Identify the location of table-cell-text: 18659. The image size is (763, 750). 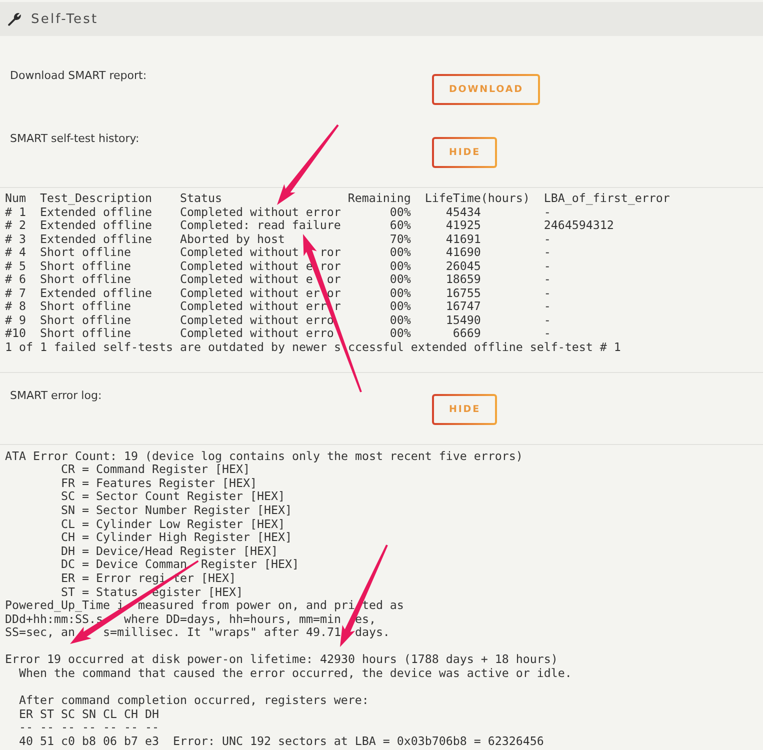
(463, 280).